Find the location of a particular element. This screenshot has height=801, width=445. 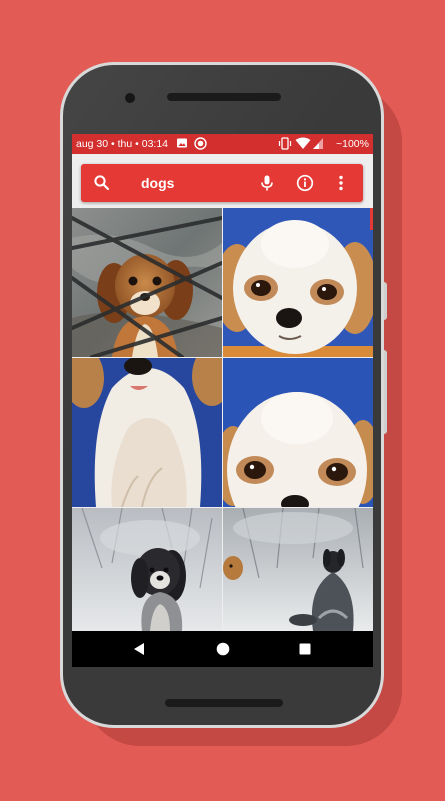

info-icon is located at coordinates (305, 183).